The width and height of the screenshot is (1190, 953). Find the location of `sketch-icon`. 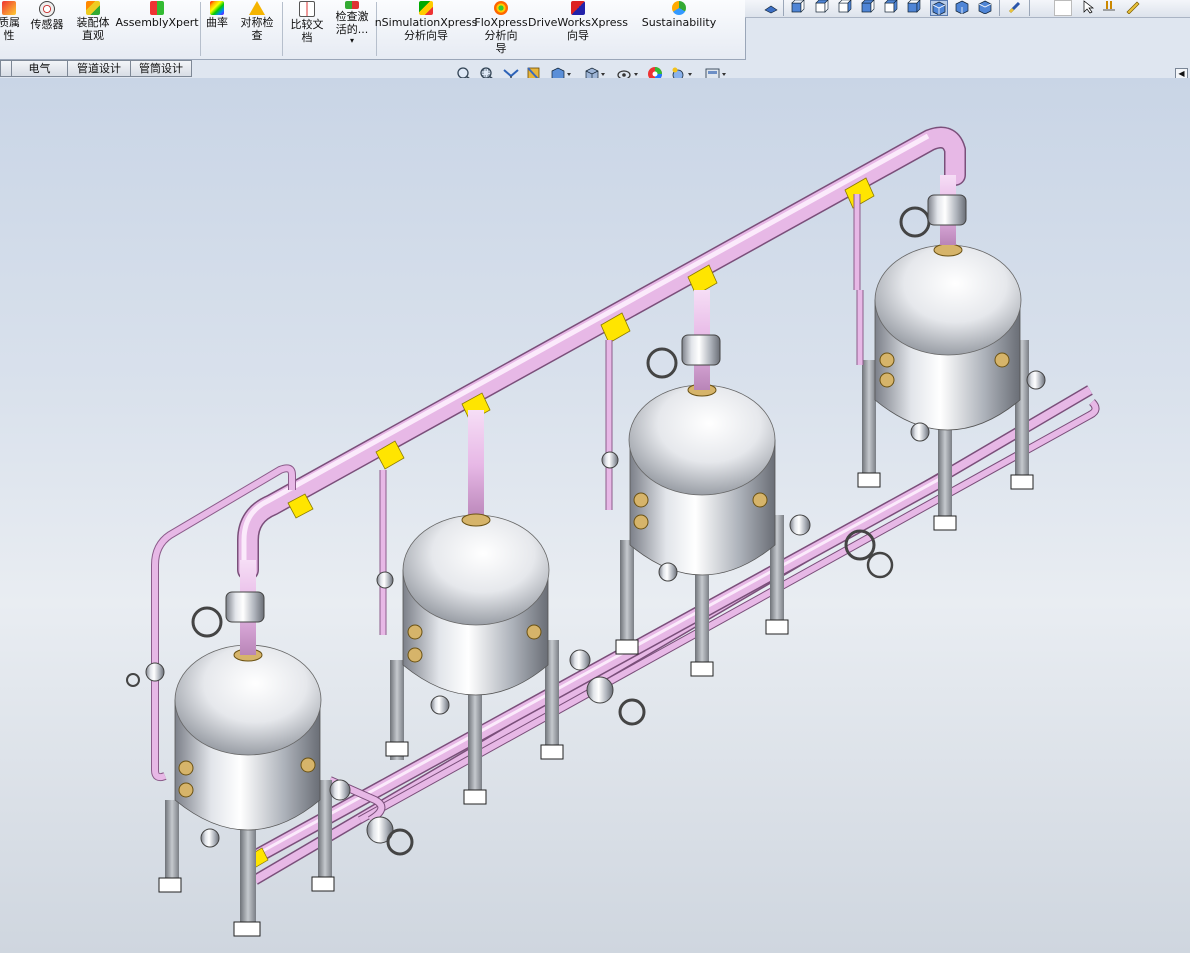

sketch-icon is located at coordinates (1133, 7).